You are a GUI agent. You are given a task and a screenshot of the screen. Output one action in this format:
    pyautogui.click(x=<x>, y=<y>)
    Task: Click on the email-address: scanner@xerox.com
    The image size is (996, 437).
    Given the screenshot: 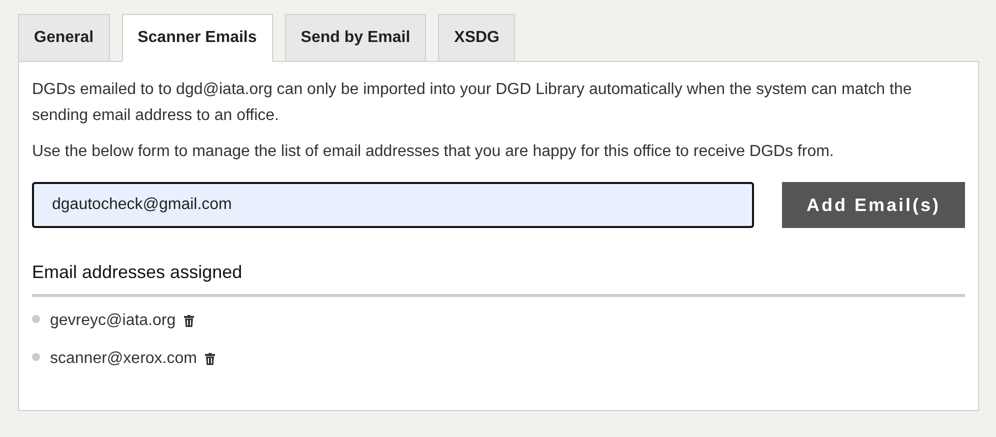 What is the action you would take?
    pyautogui.click(x=123, y=359)
    